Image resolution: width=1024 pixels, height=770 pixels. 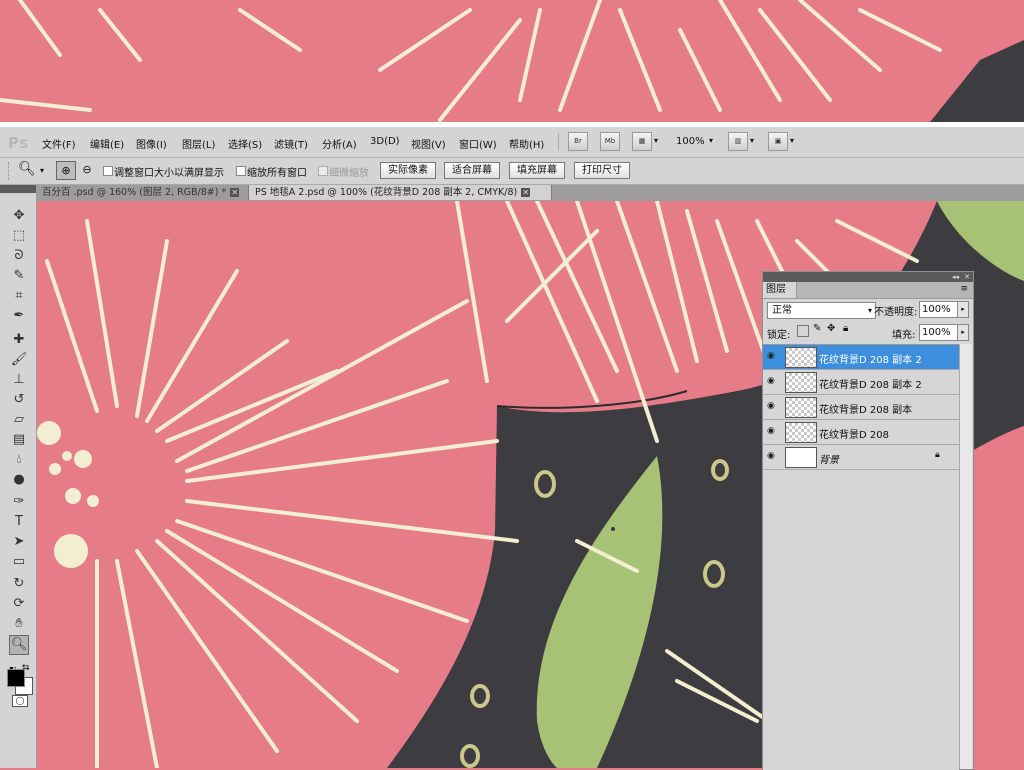 What do you see at coordinates (349, 173) in the screenshot?
I see `scrubby-zoom-label: 细微缩放` at bounding box center [349, 173].